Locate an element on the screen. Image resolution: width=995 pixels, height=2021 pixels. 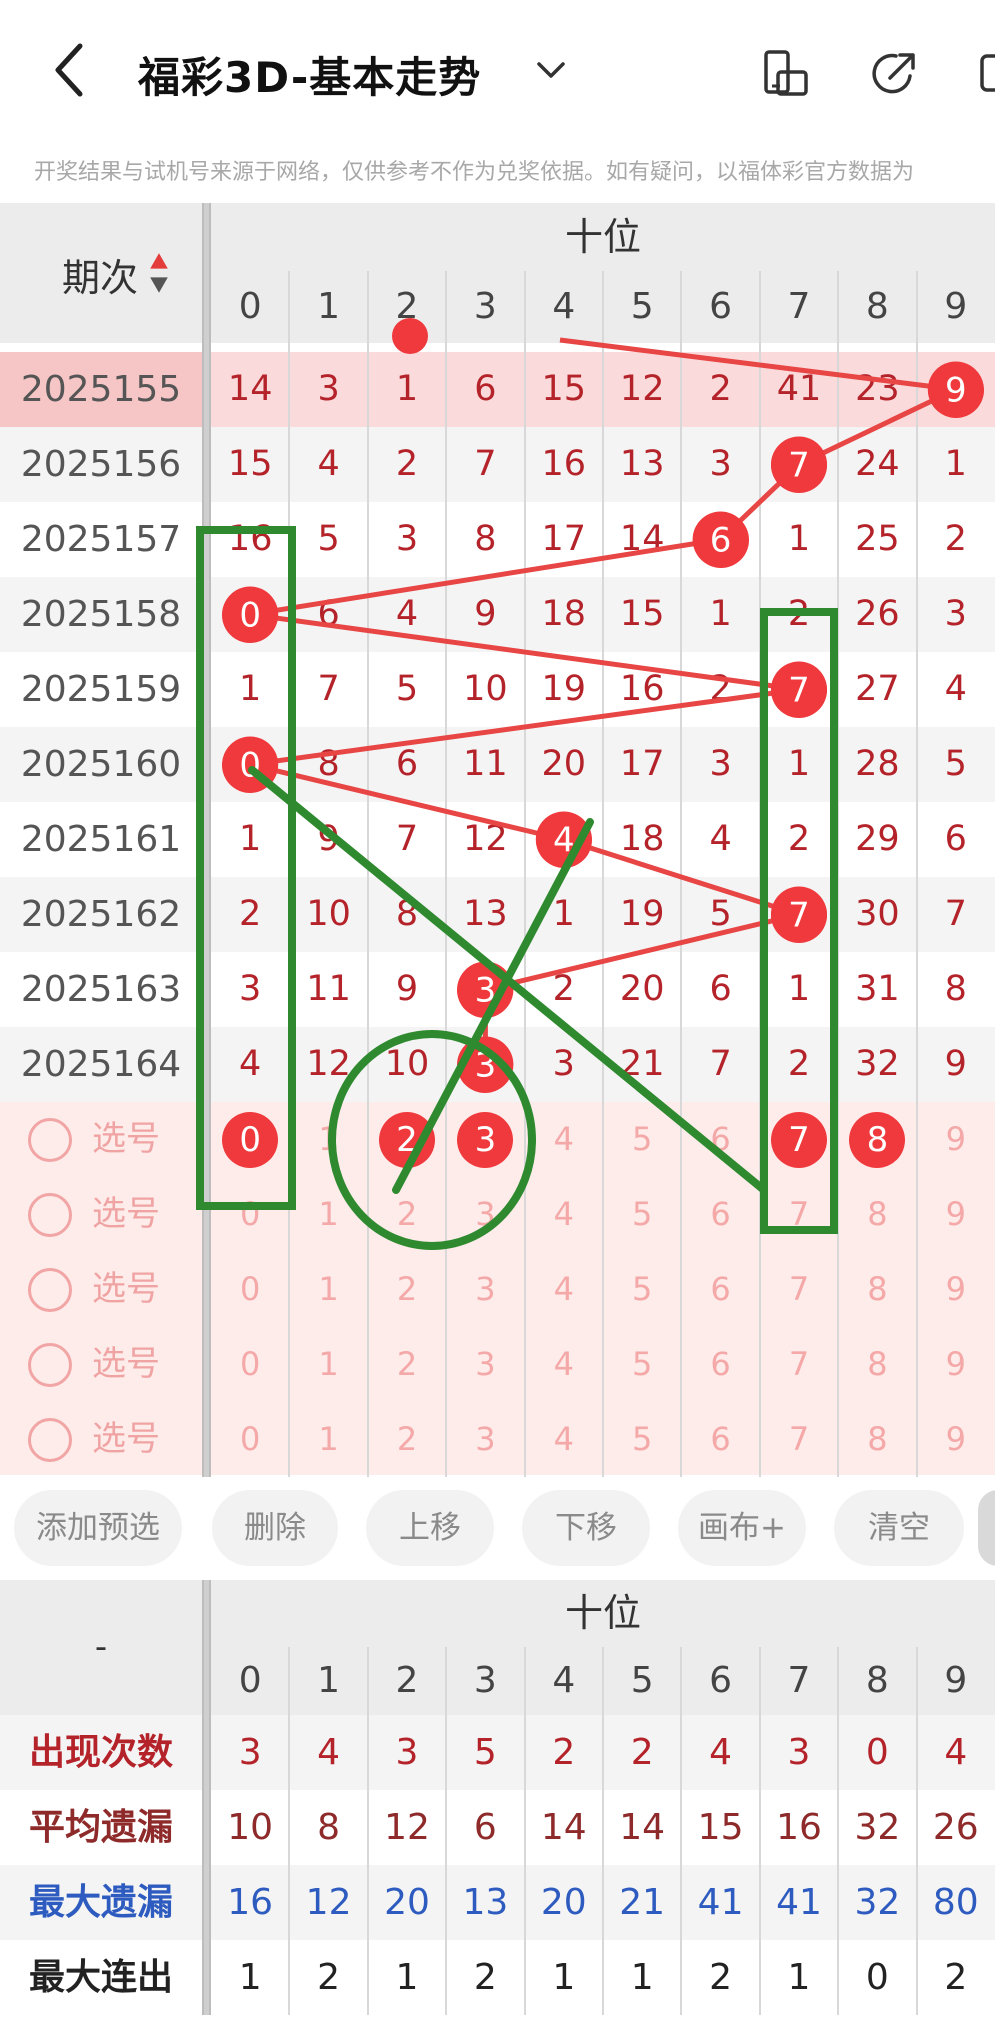
miss-count-cell: 4 is located at coordinates (407, 614).